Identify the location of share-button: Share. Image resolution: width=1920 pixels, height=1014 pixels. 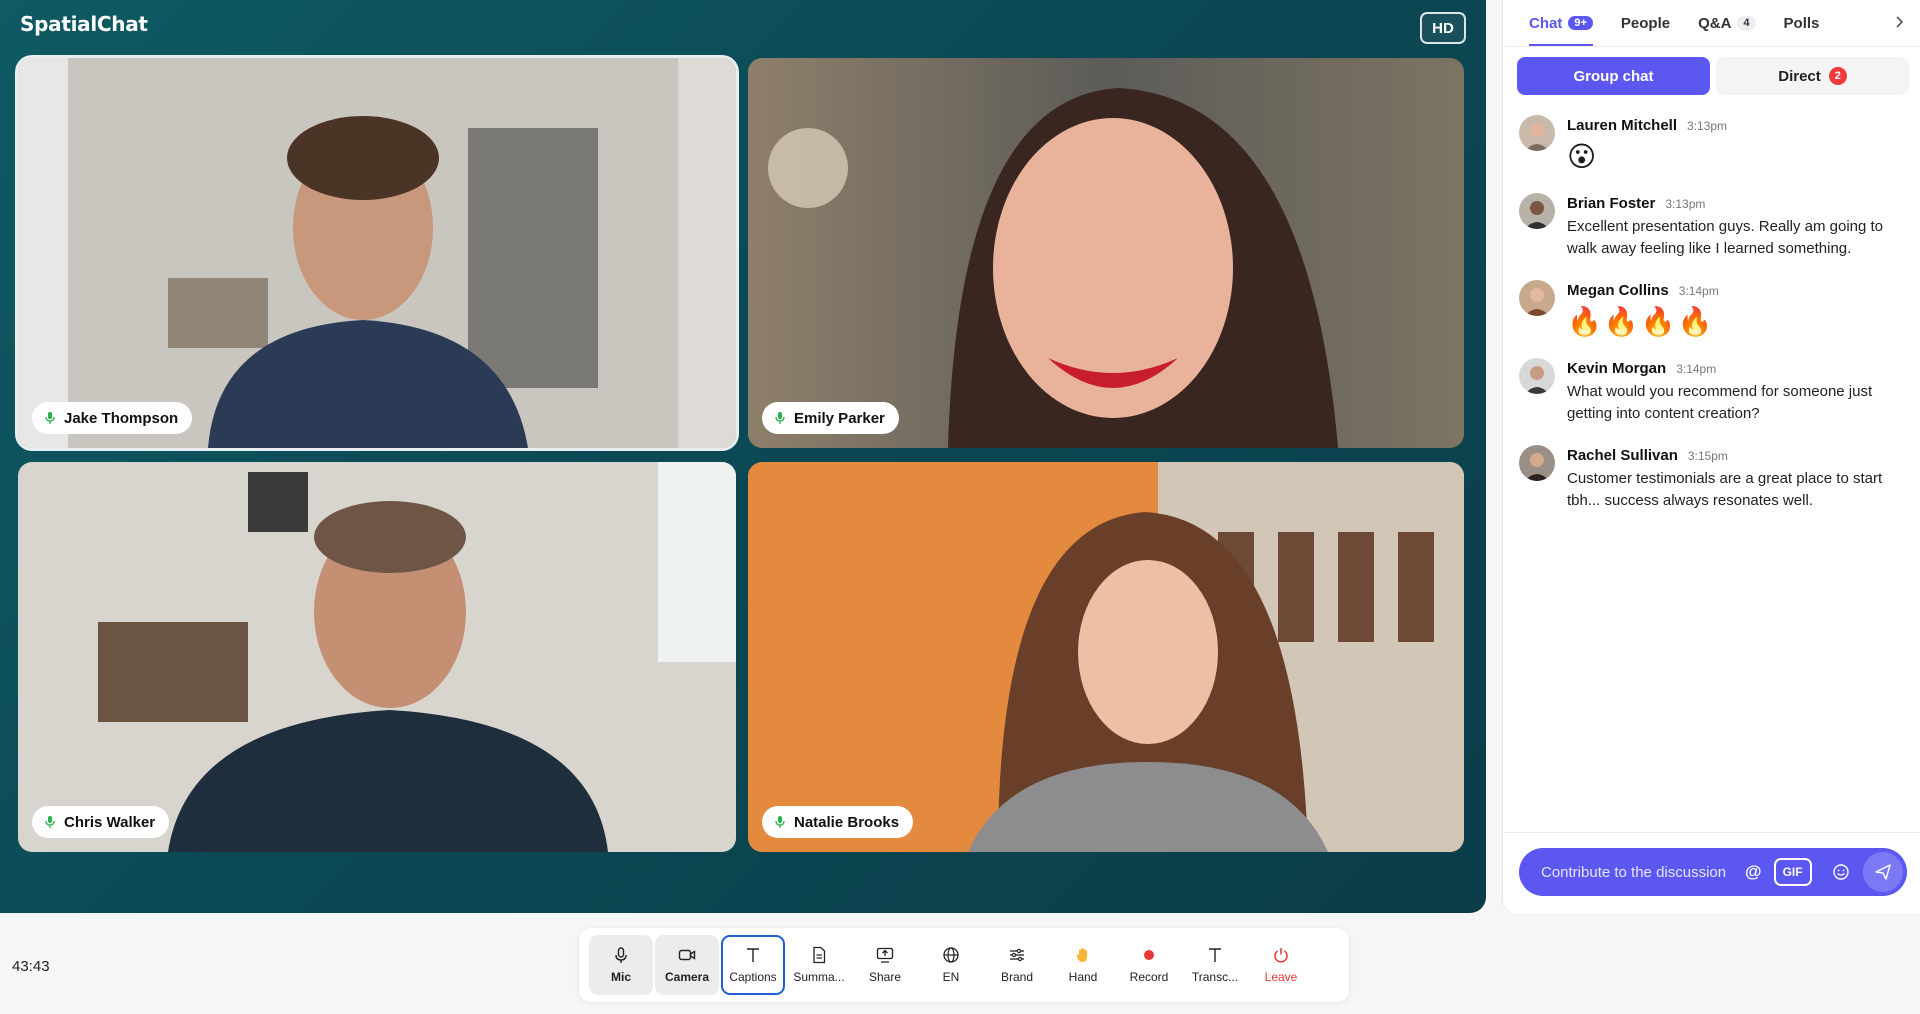
(885, 965).